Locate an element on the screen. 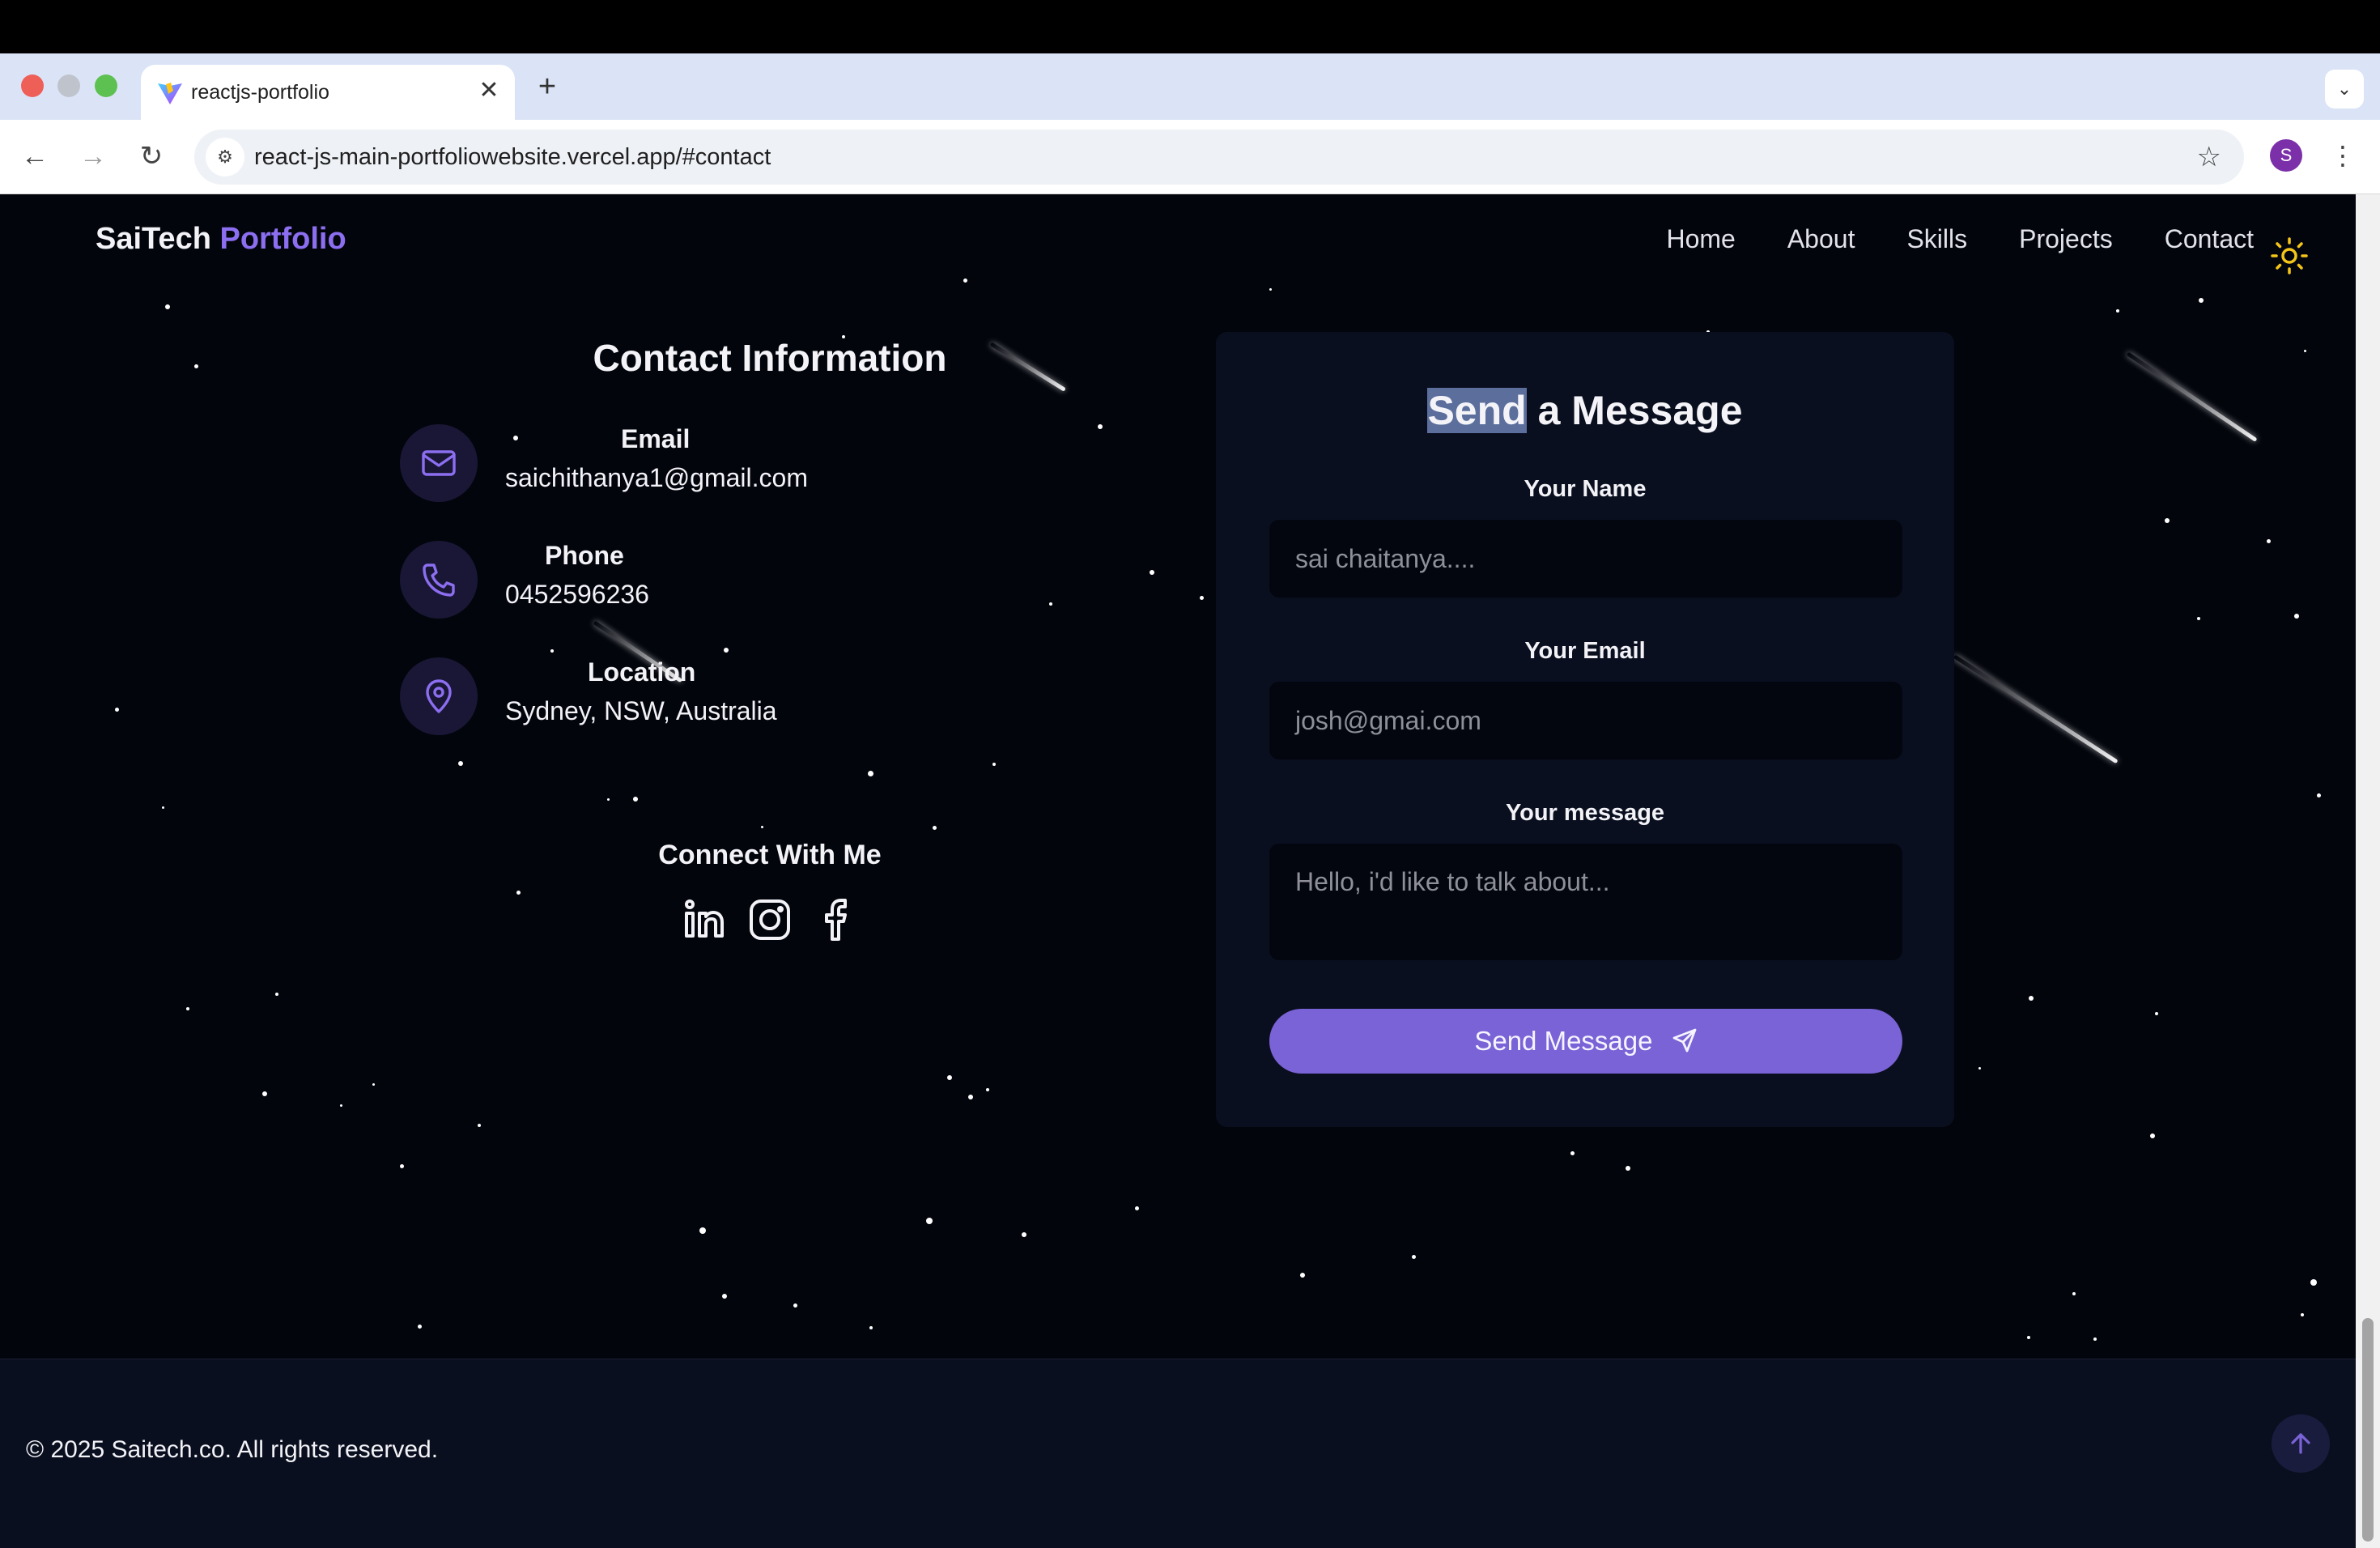 The image size is (2380, 1548). browser-menu-icon: ⋮ is located at coordinates (2343, 156).